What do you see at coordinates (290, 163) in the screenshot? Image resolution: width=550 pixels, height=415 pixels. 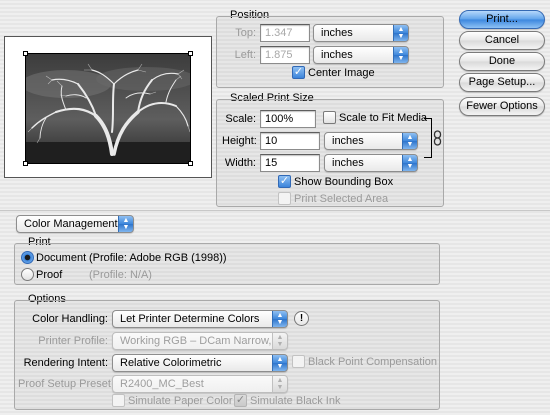 I see `width-field: 15` at bounding box center [290, 163].